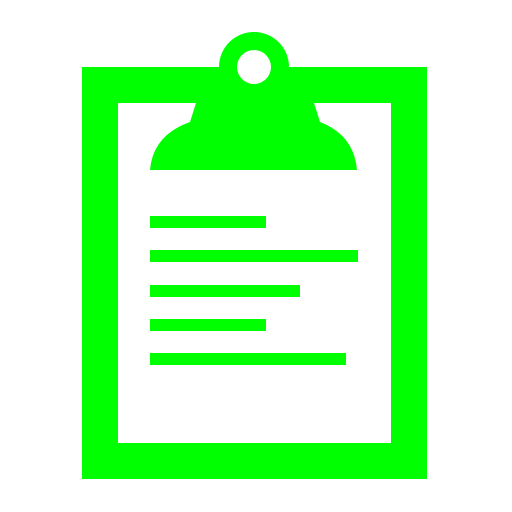  What do you see at coordinates (253, 136) in the screenshot?
I see `clip-body` at bounding box center [253, 136].